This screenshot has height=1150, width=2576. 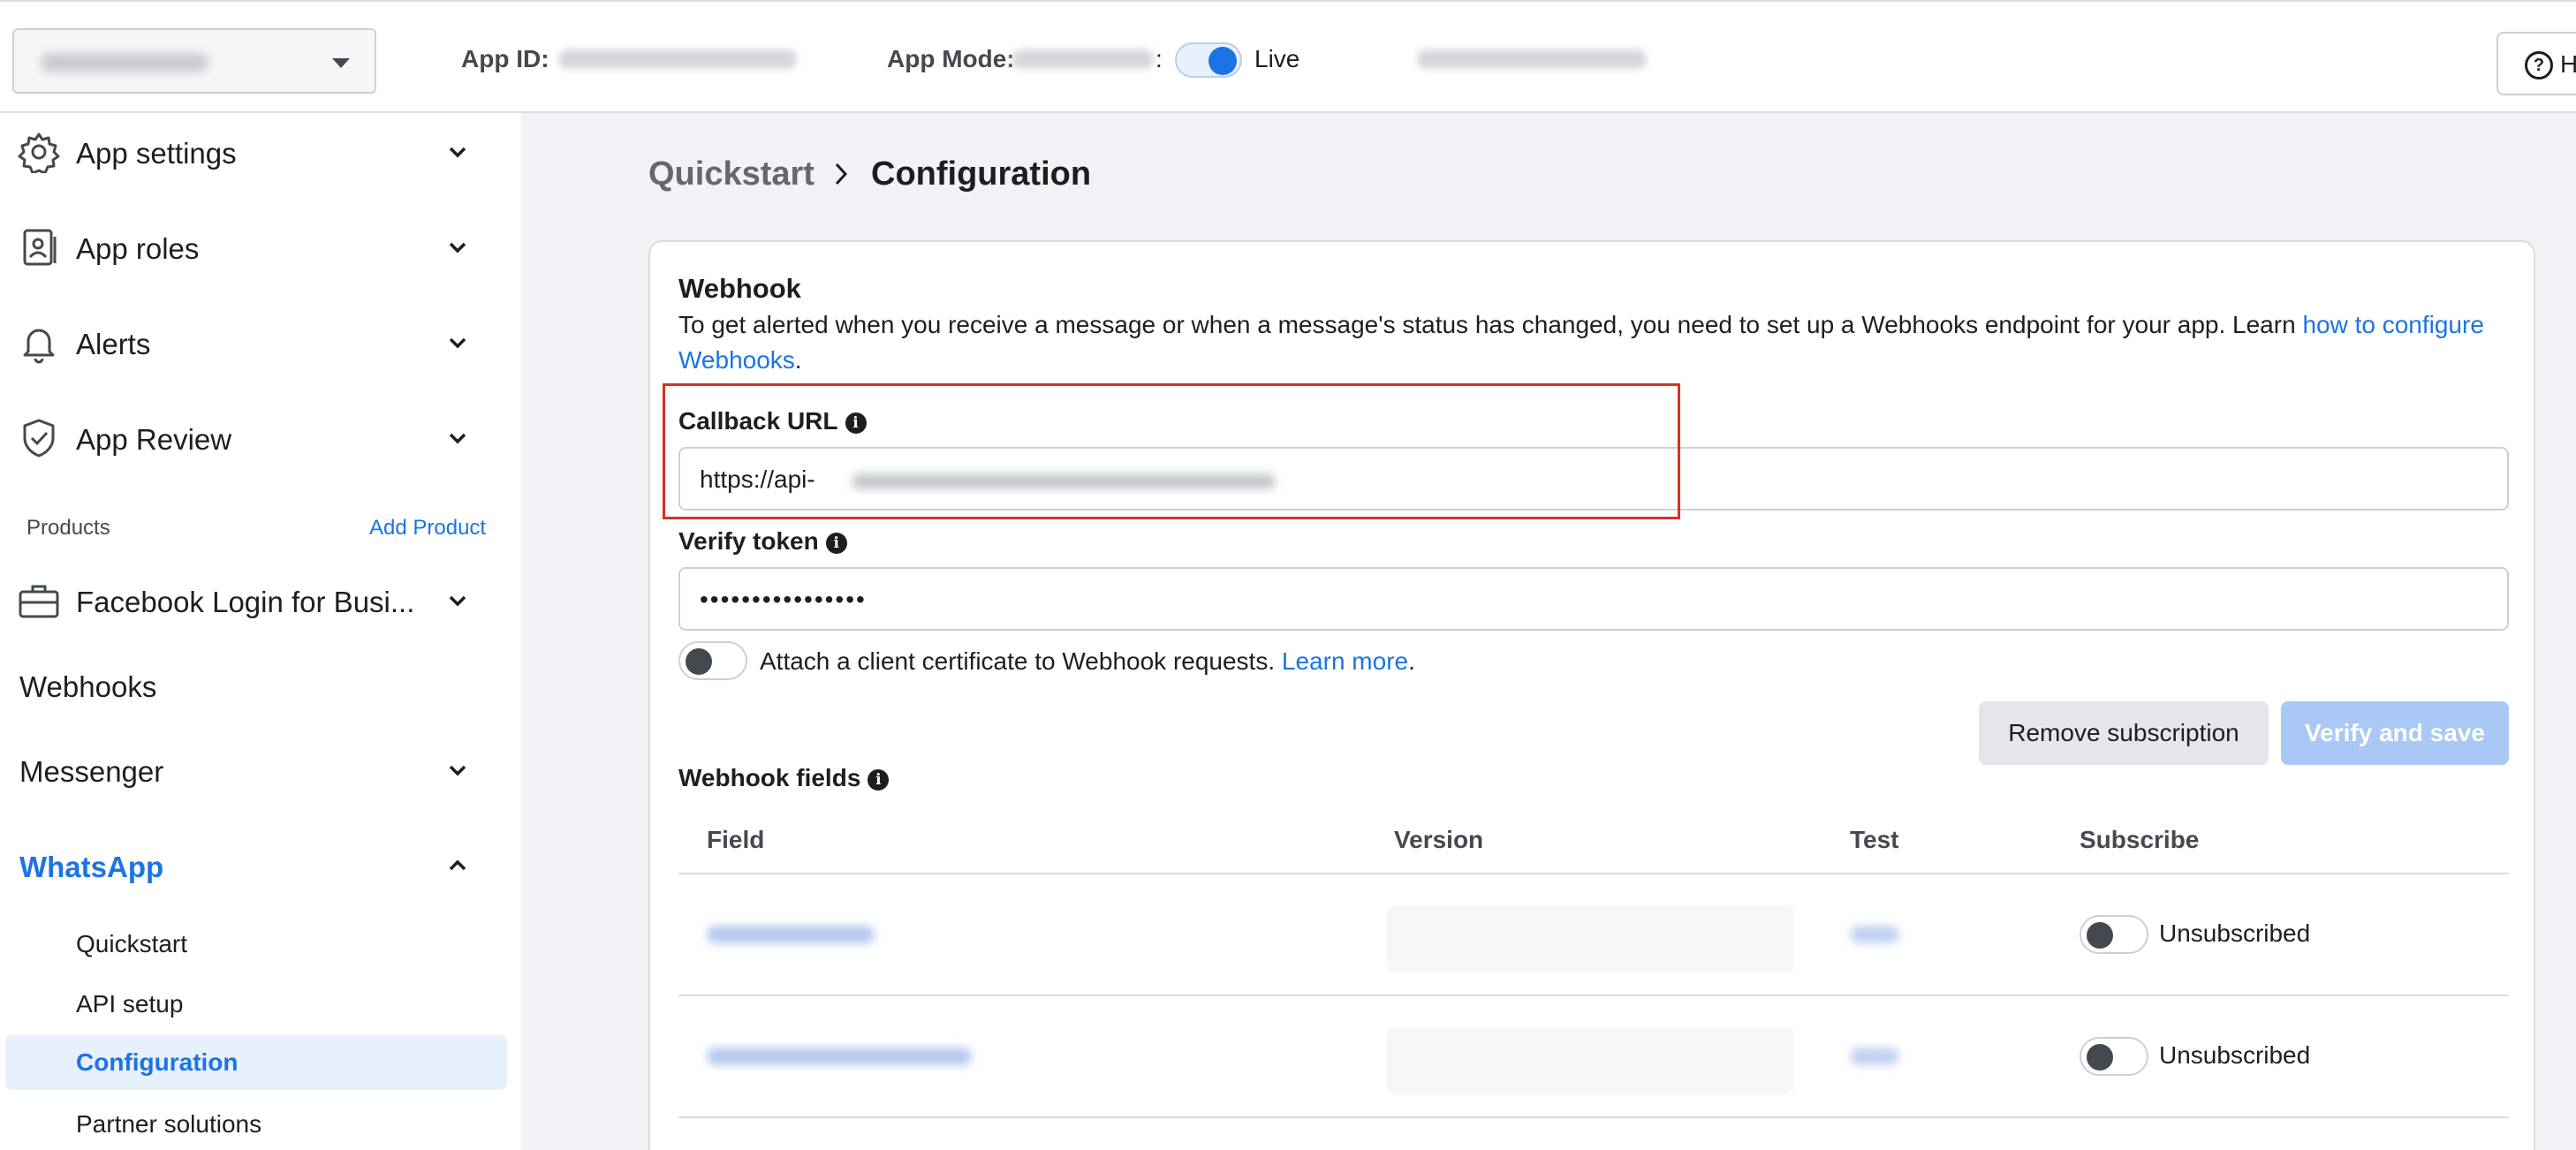 I want to click on remove-subscription-button: Remove subscription, so click(x=2124, y=733).